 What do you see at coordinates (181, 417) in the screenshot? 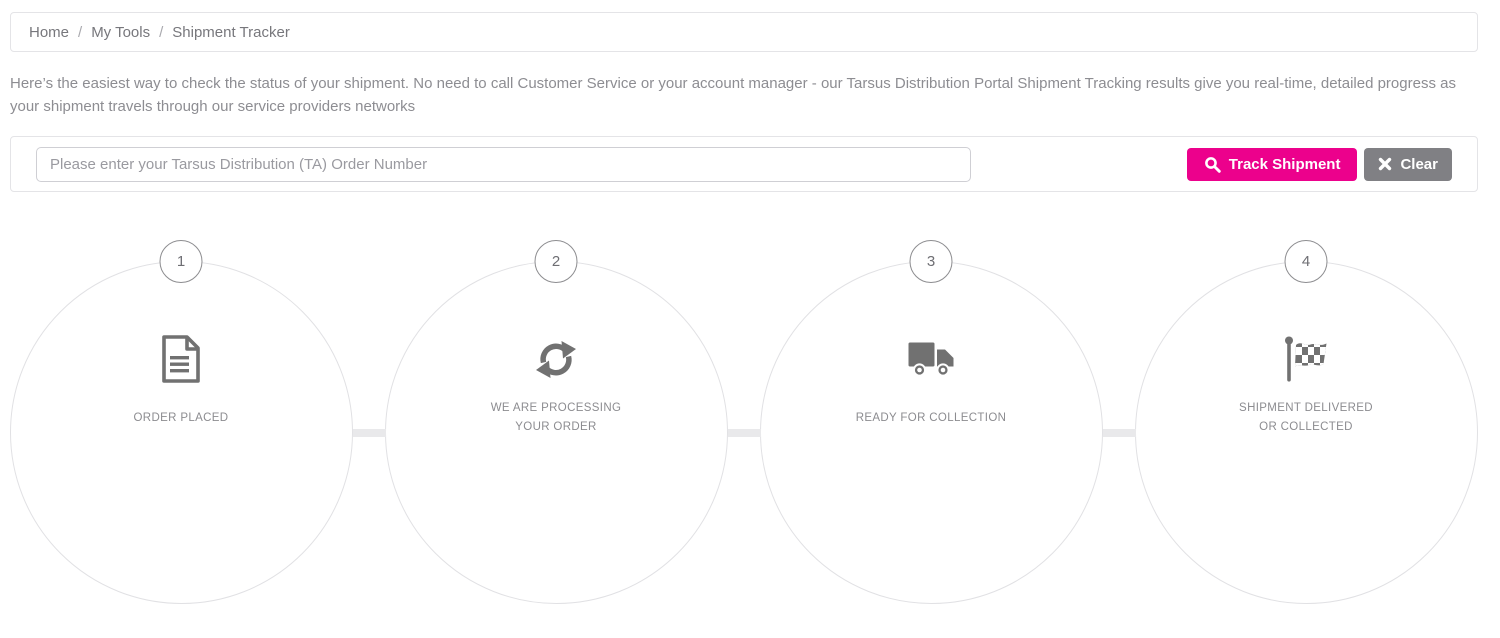
I see `step-label: ORDER PLACED` at bounding box center [181, 417].